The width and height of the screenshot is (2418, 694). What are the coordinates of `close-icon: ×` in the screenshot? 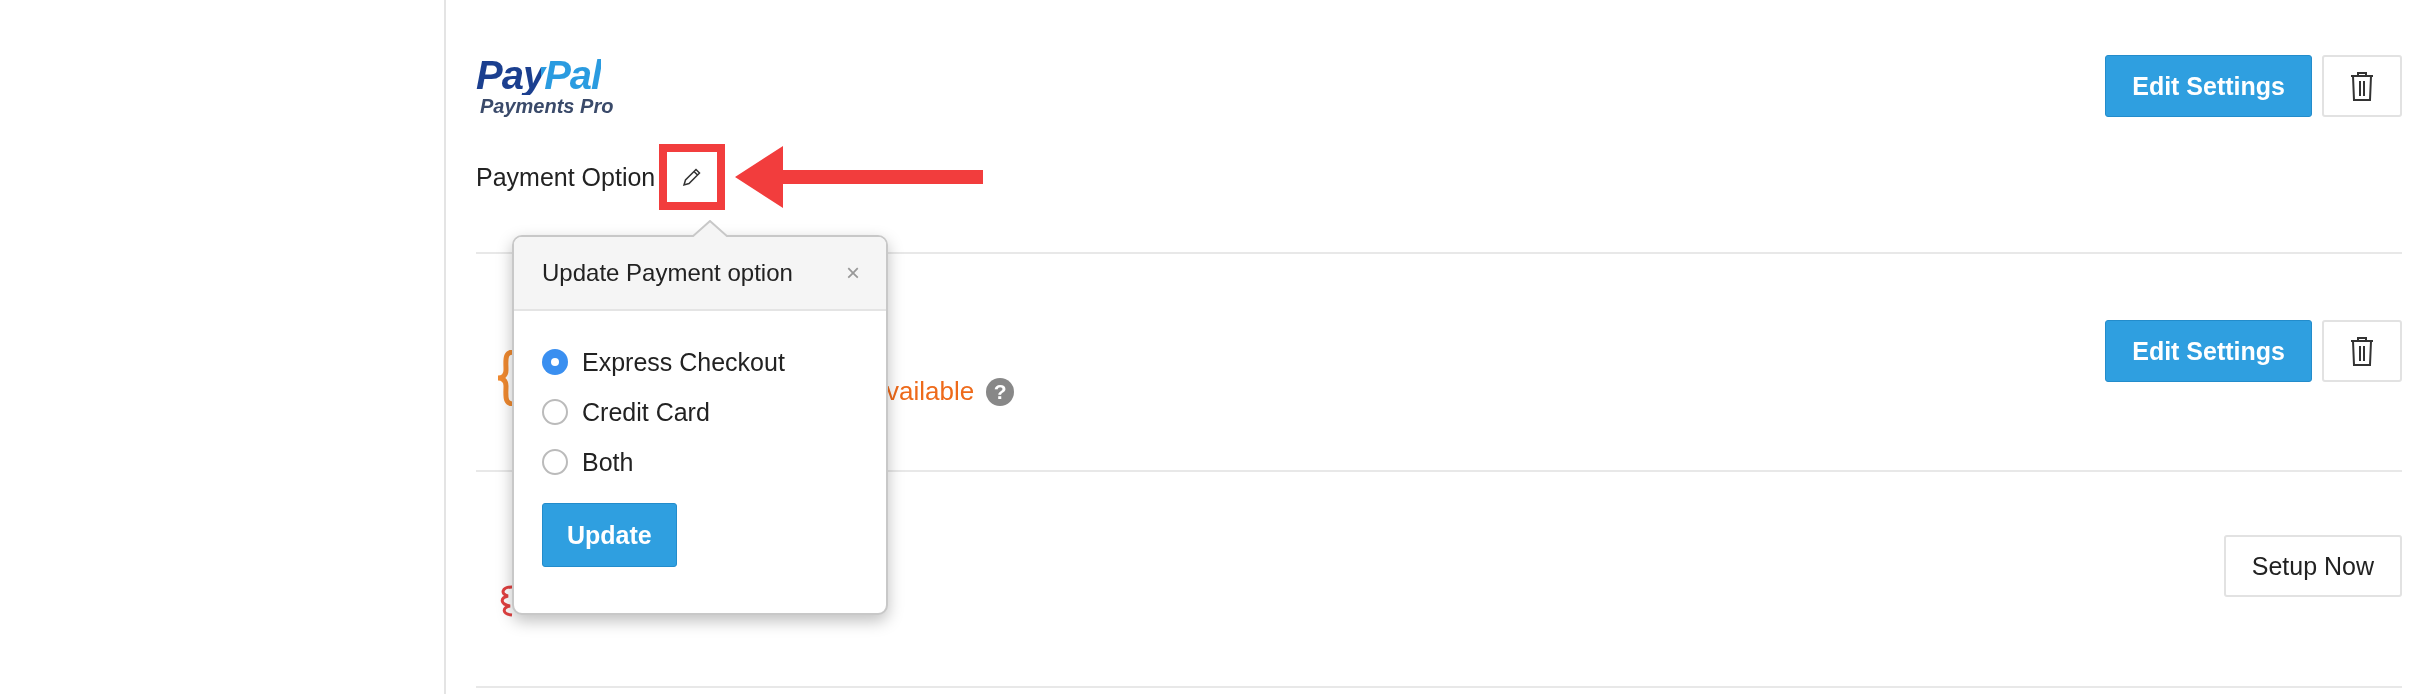 It's located at (853, 273).